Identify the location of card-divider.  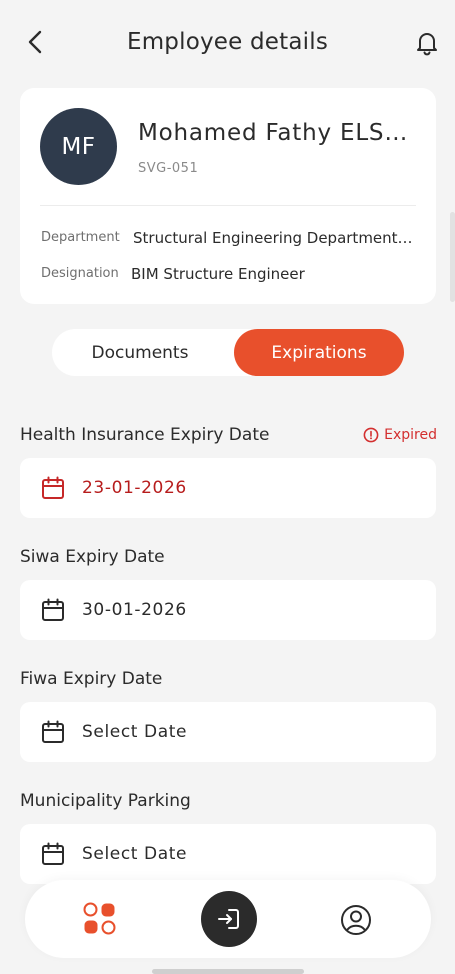
(228, 205).